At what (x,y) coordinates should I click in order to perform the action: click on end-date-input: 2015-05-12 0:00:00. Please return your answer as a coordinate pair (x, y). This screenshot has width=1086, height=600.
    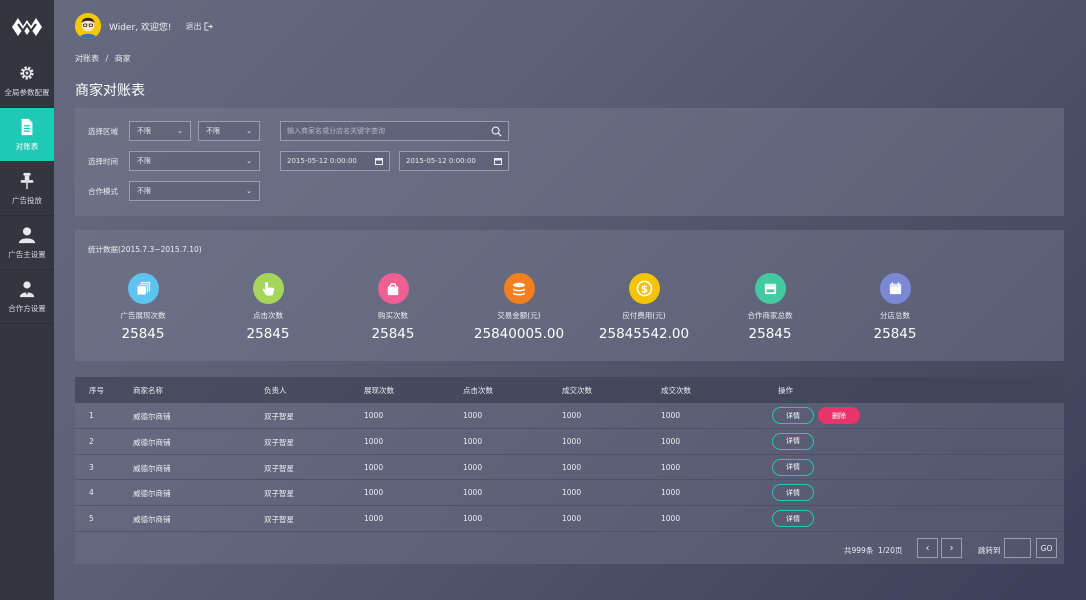
    Looking at the image, I should click on (454, 161).